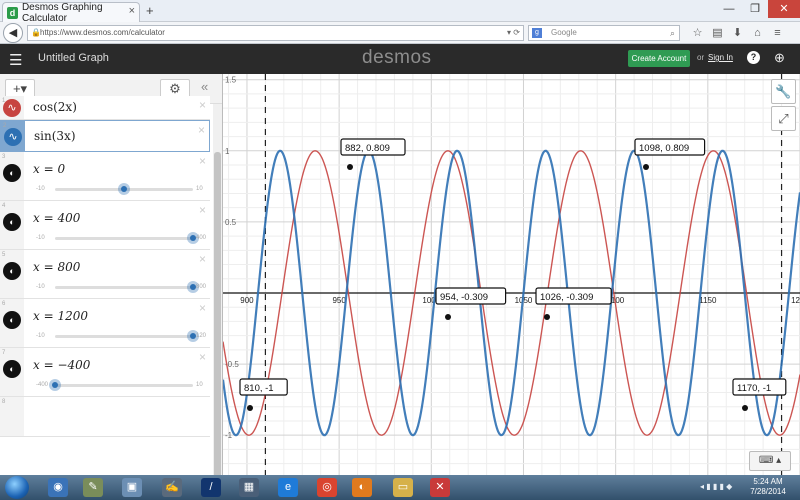  Describe the element at coordinates (73, 58) in the screenshot. I see `graph-title: Untitled Graph` at that location.